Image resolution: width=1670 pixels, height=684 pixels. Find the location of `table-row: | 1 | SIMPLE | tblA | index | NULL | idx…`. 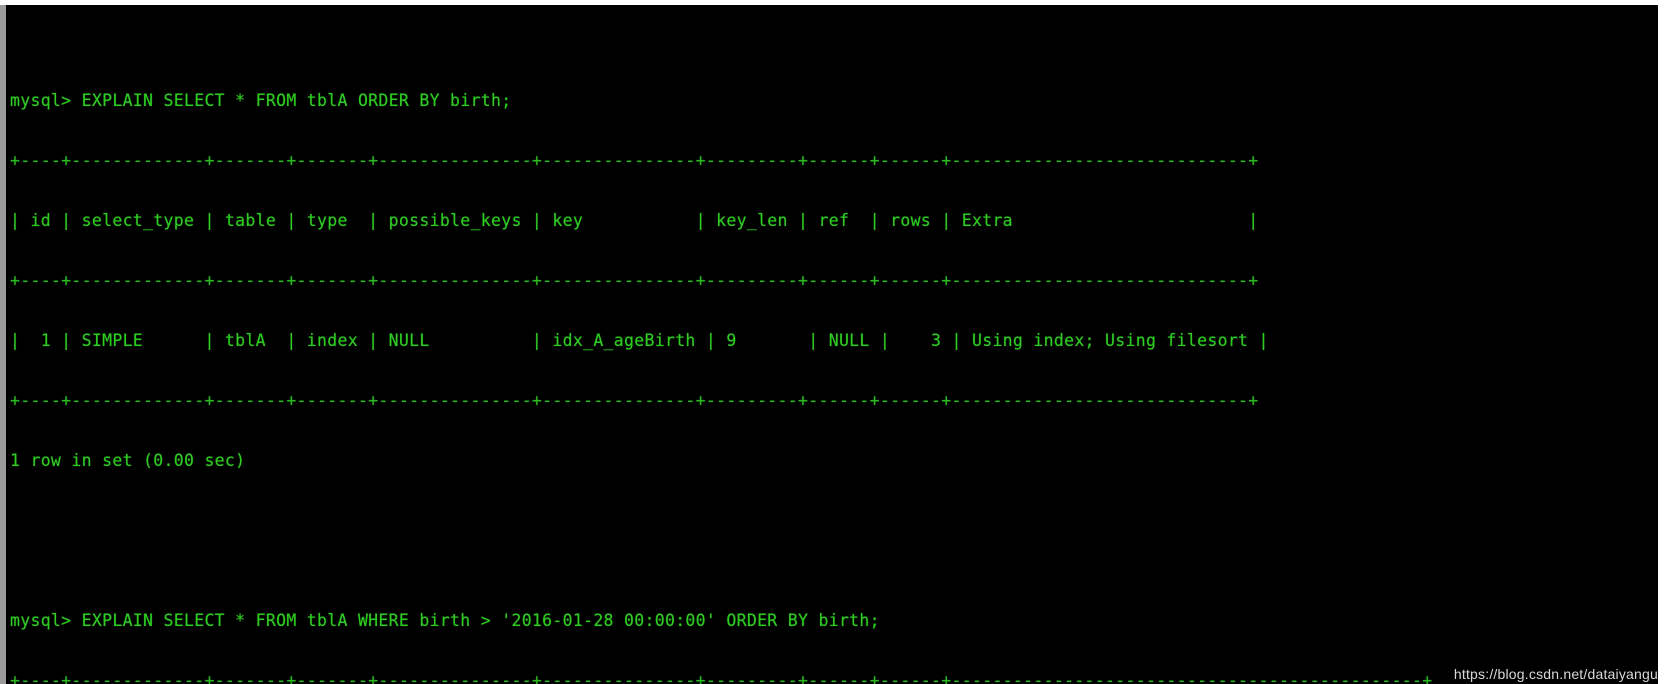

table-row: | 1 | SIMPLE | tblA | index | NULL | idx… is located at coordinates (639, 340).